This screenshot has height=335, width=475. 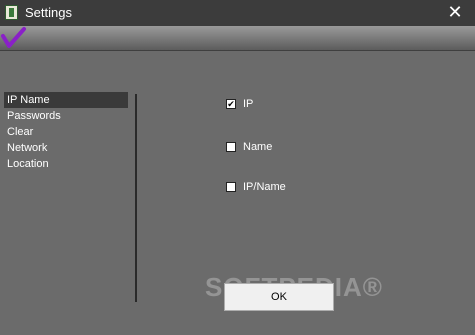 I want to click on option-ip: ✔ IP, so click(x=239, y=104).